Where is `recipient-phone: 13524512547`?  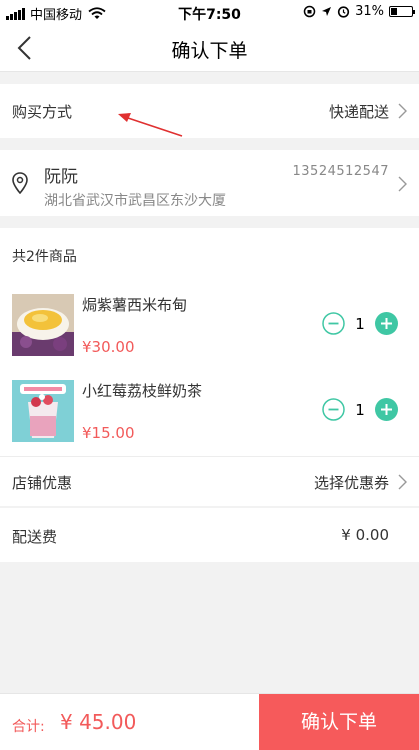 recipient-phone: 13524512547 is located at coordinates (340, 171).